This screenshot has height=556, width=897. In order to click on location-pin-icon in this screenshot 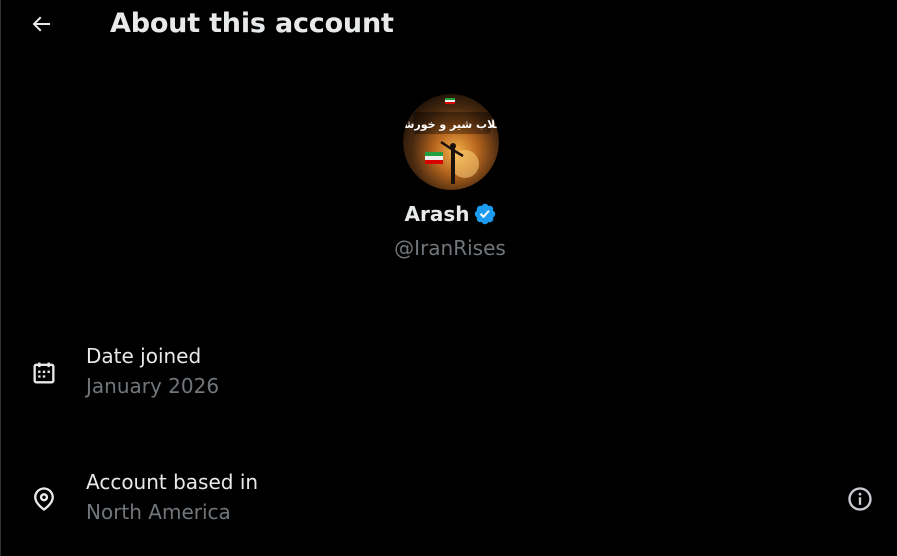, I will do `click(44, 499)`.